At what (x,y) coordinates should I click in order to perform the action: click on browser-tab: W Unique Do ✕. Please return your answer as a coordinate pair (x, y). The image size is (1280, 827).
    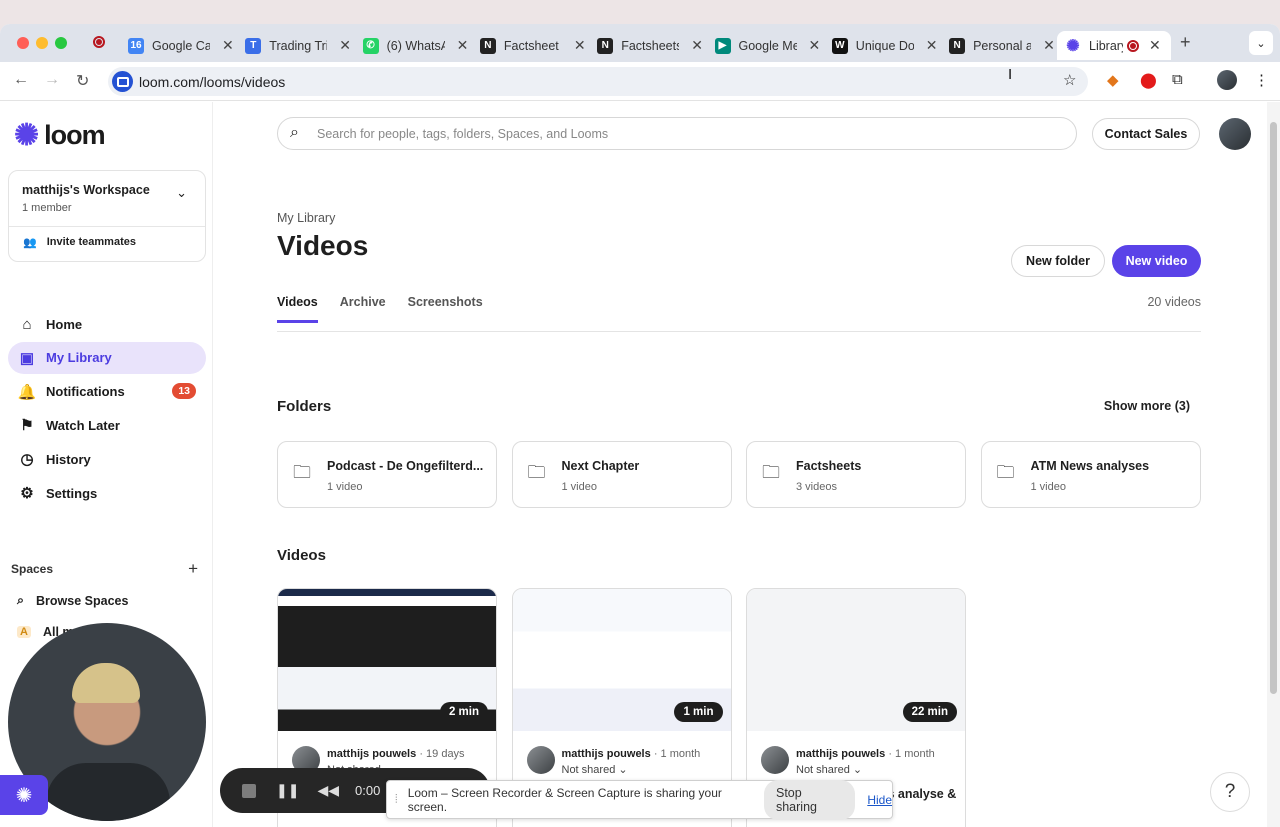
    Looking at the image, I should click on (884, 45).